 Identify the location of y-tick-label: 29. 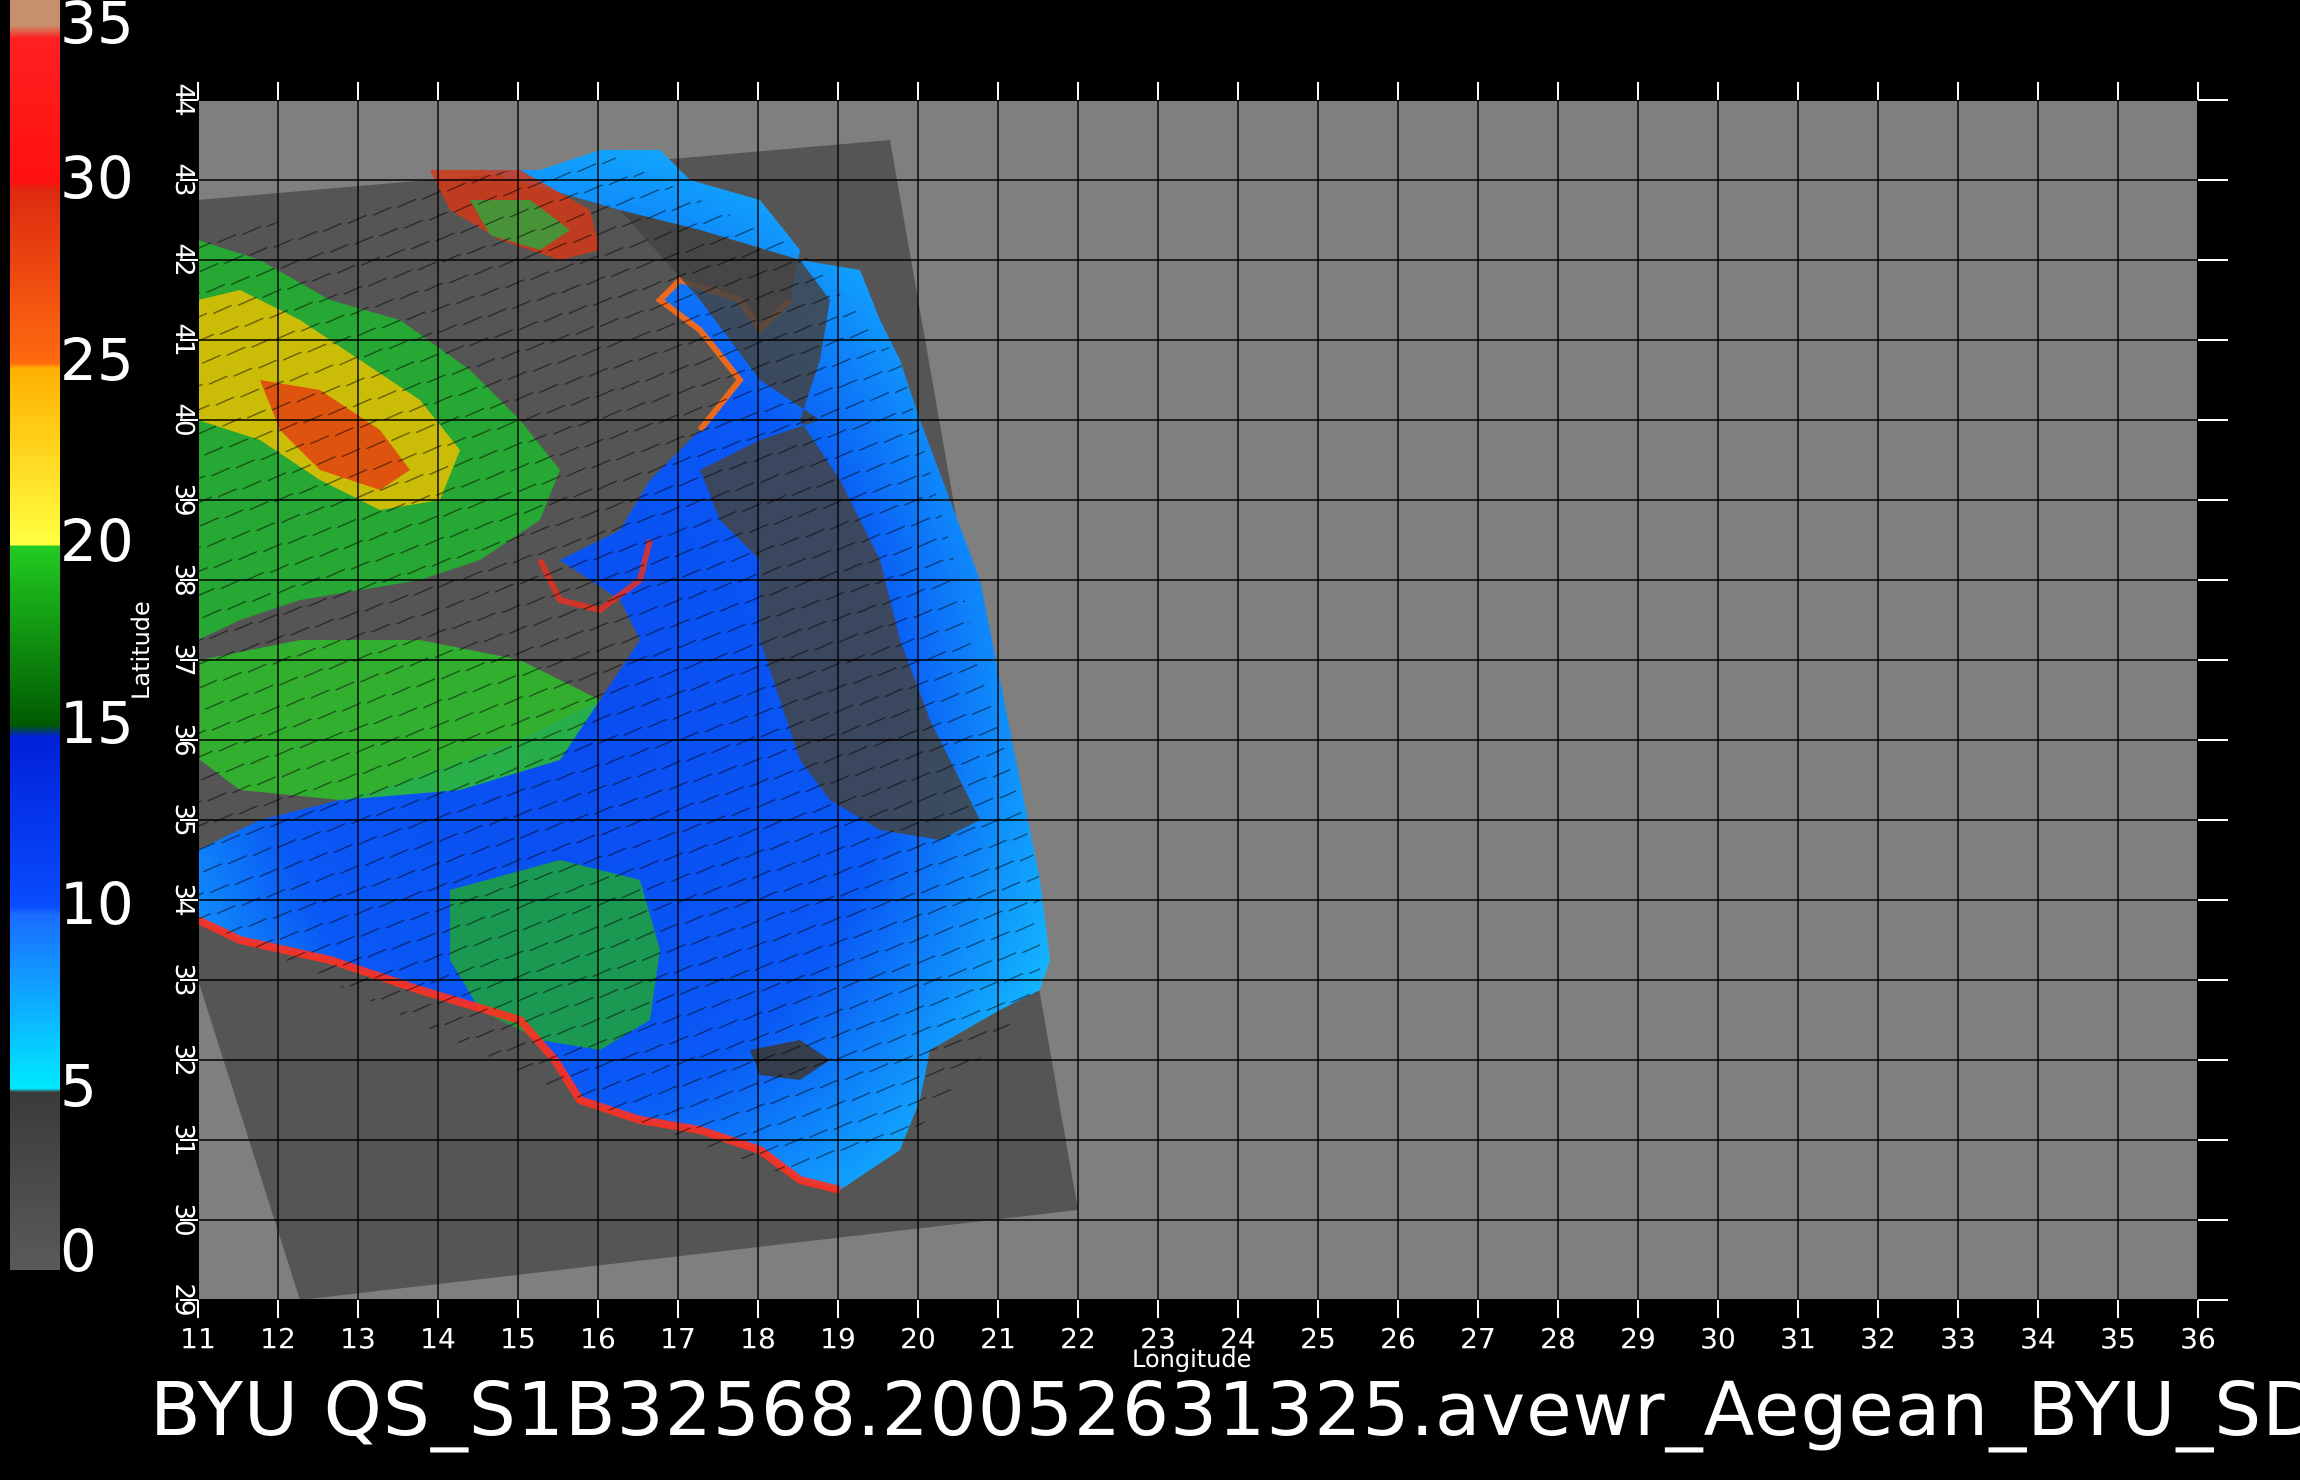
(184, 1299).